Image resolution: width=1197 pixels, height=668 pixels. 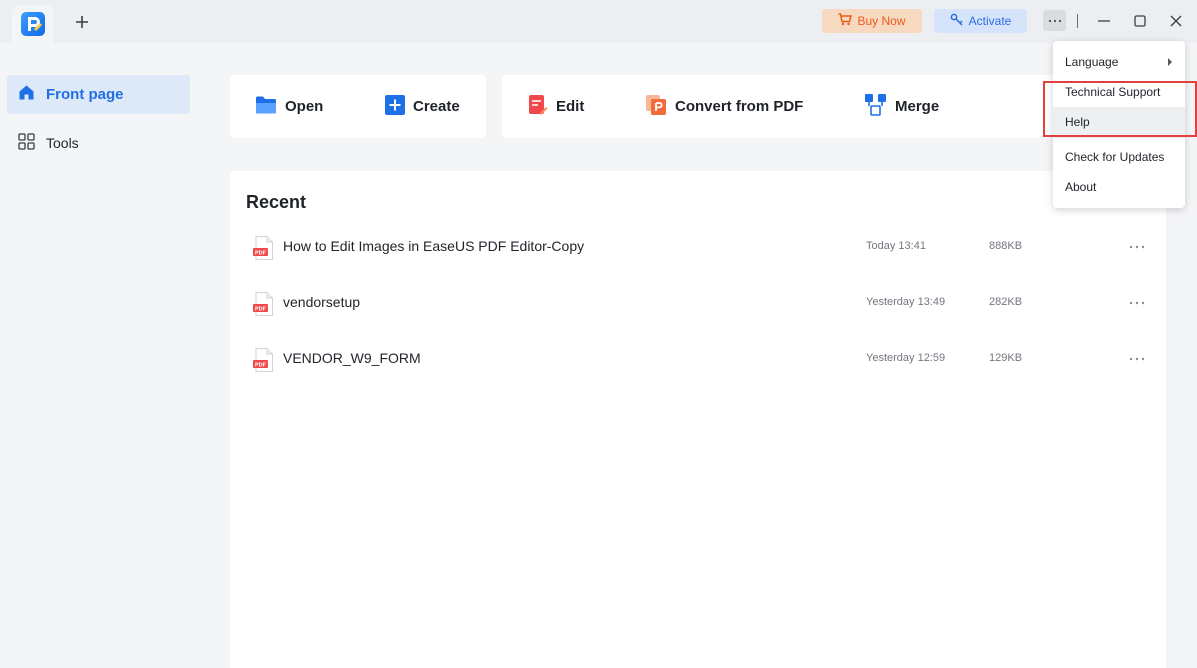 What do you see at coordinates (1113, 92) in the screenshot?
I see `menu-item-label: Technical Support` at bounding box center [1113, 92].